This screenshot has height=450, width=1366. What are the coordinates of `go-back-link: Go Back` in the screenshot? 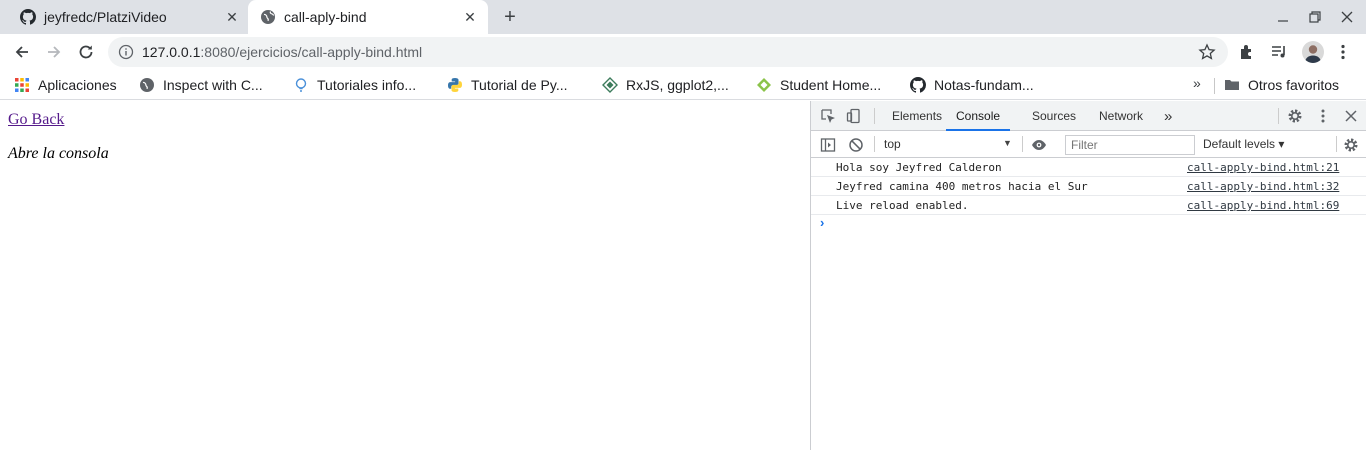 It's located at (36, 120).